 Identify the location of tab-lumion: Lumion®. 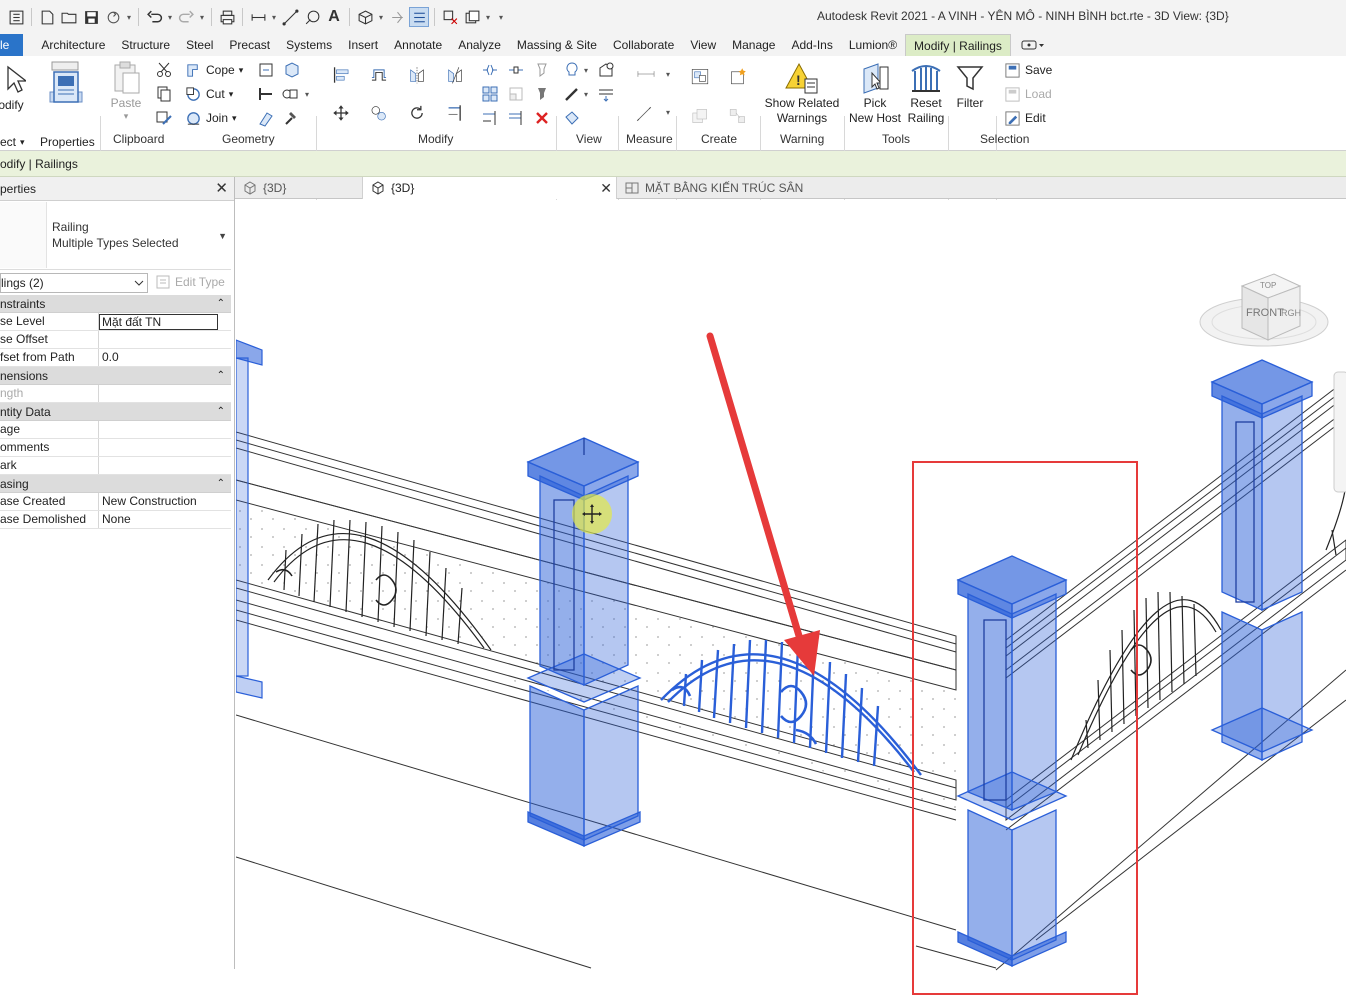
(873, 45).